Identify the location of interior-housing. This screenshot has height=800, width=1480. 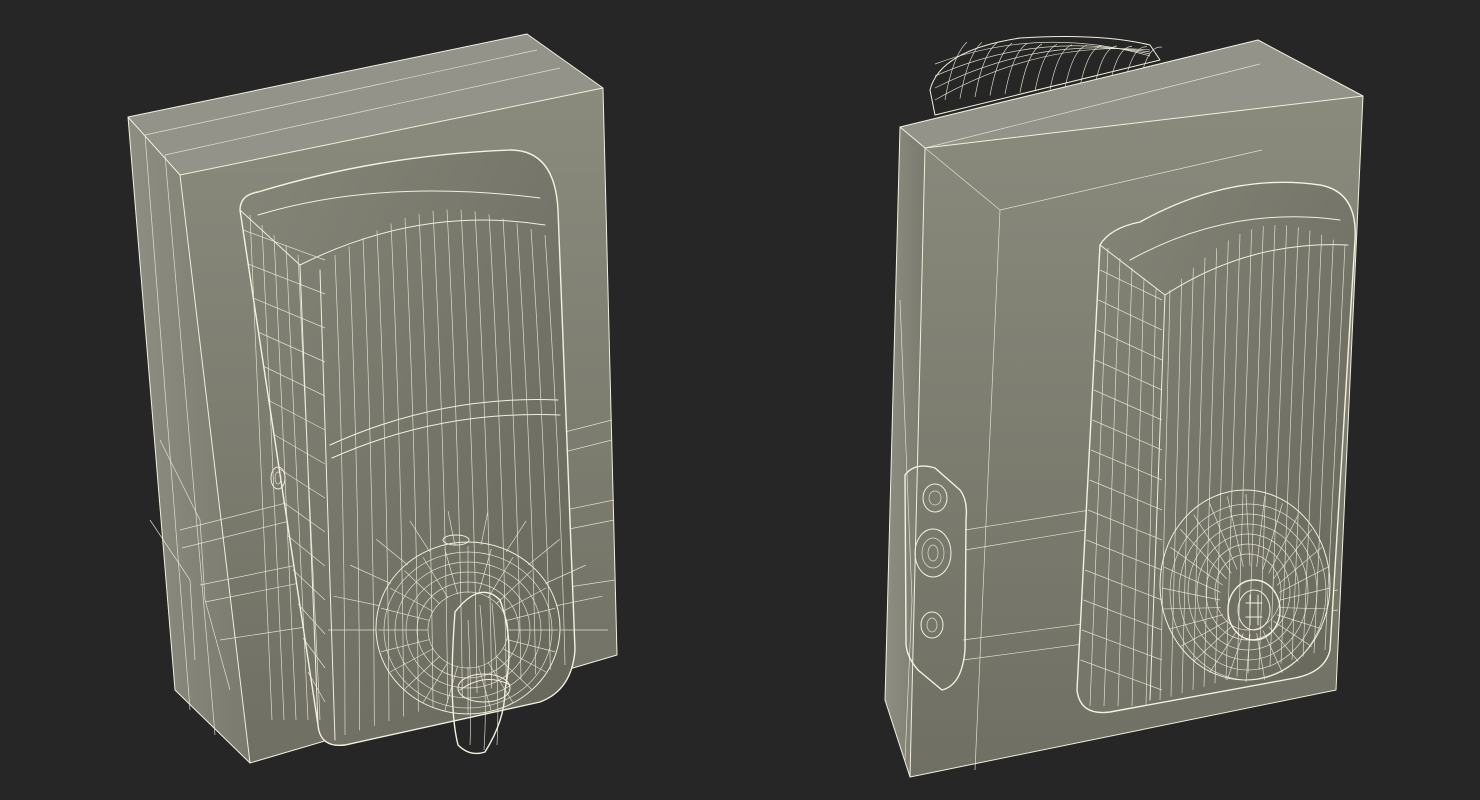
(1216, 447).